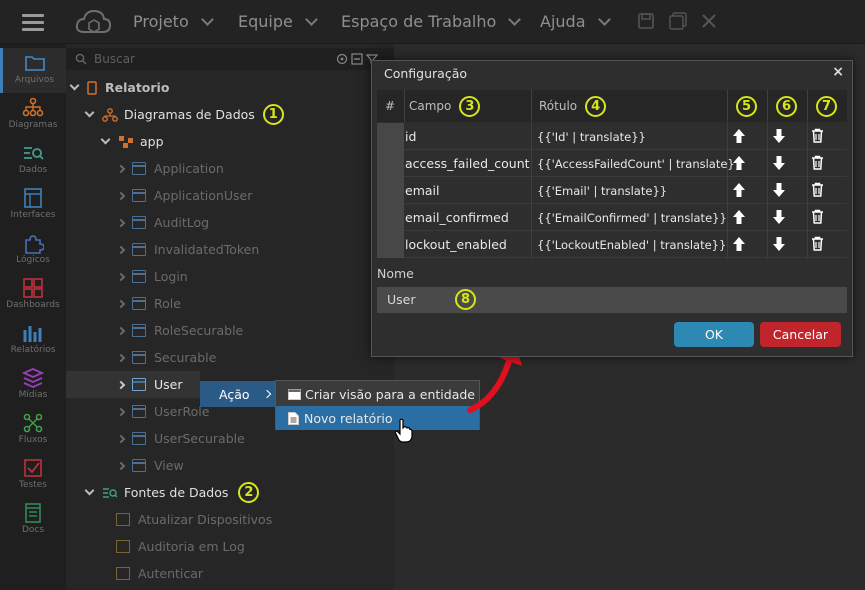 Image resolution: width=865 pixels, height=590 pixels. Describe the element at coordinates (33, 70) in the screenshot. I see `rail-item-arquivos: Arquivos` at that location.